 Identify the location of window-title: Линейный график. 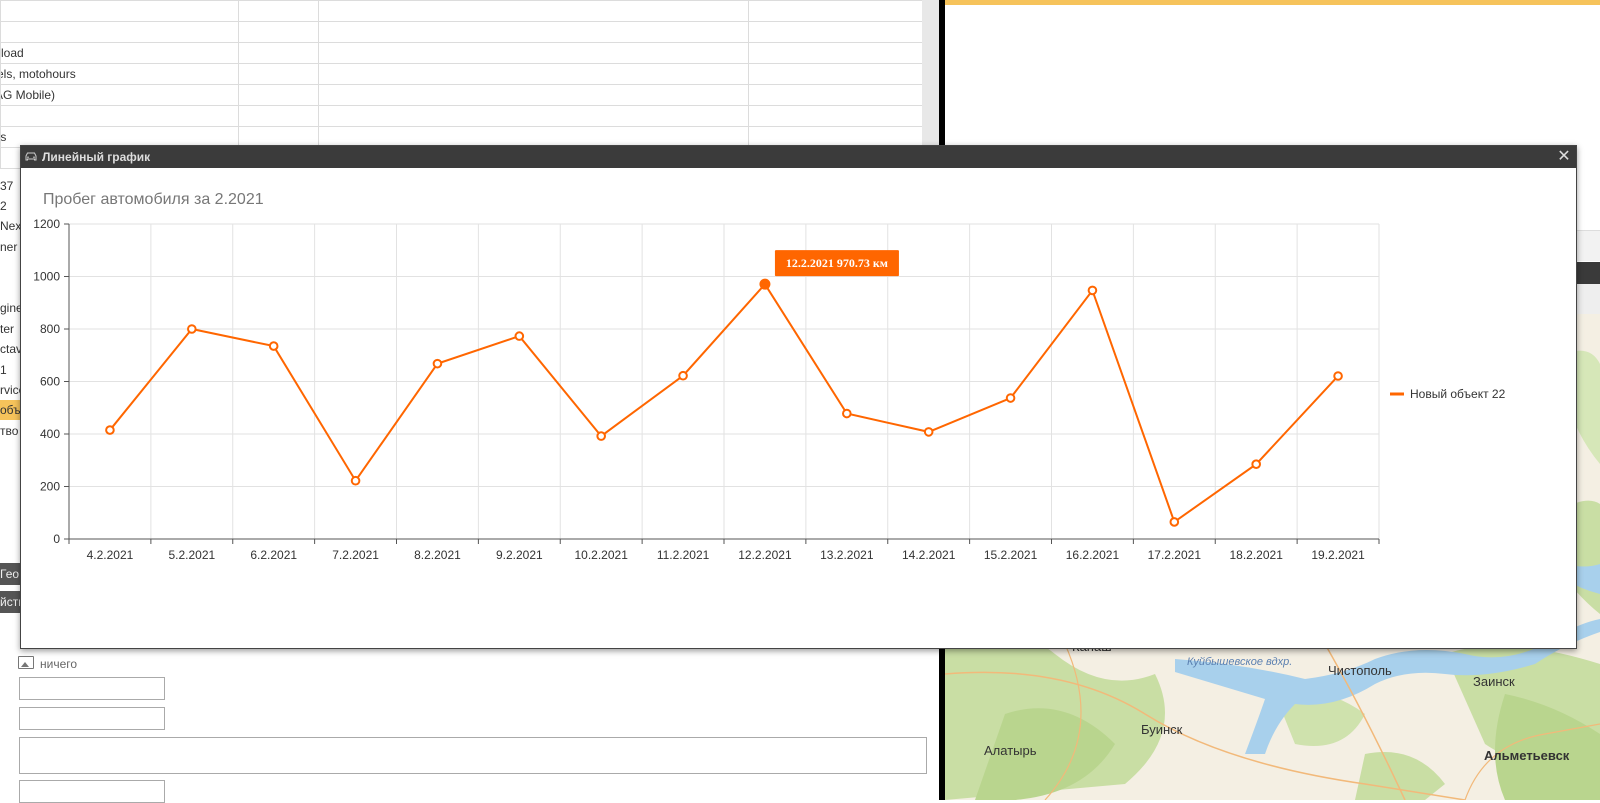
(96, 157).